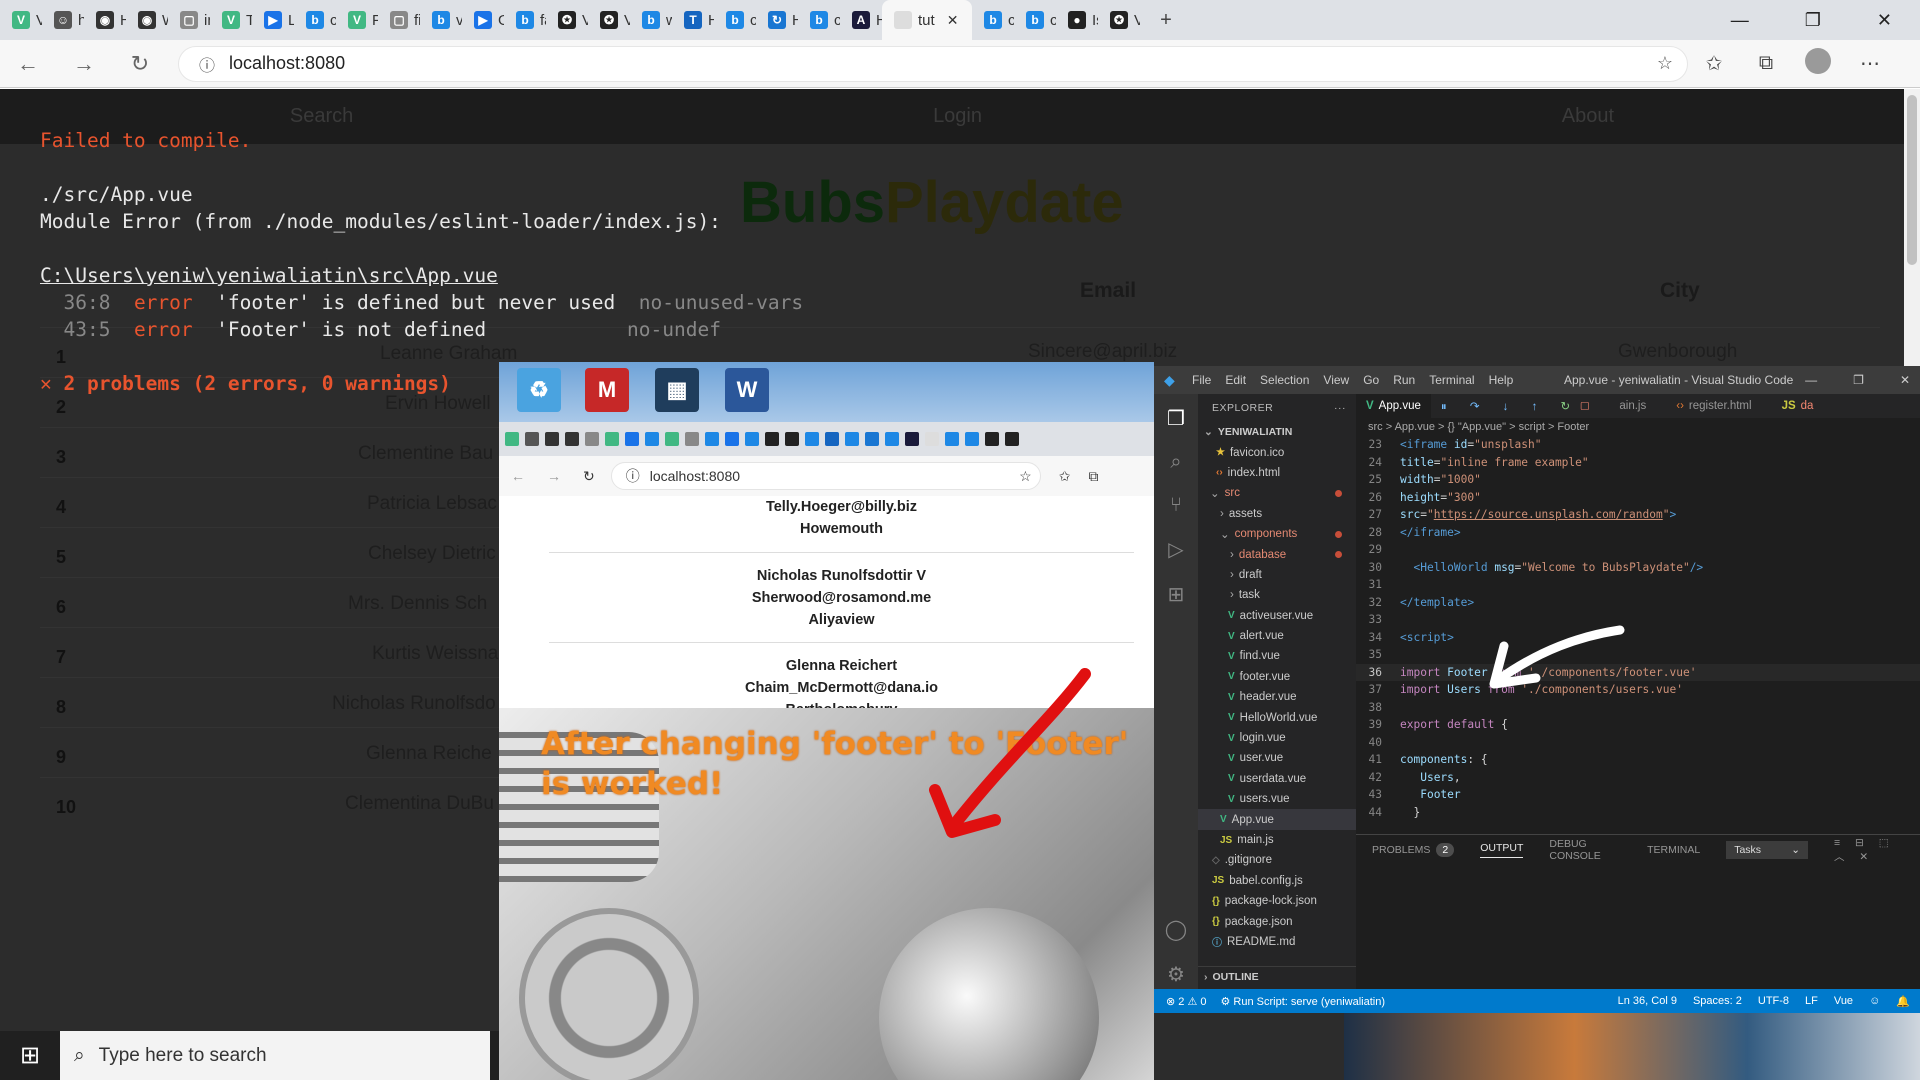  I want to click on menu-item: View, so click(1336, 380).